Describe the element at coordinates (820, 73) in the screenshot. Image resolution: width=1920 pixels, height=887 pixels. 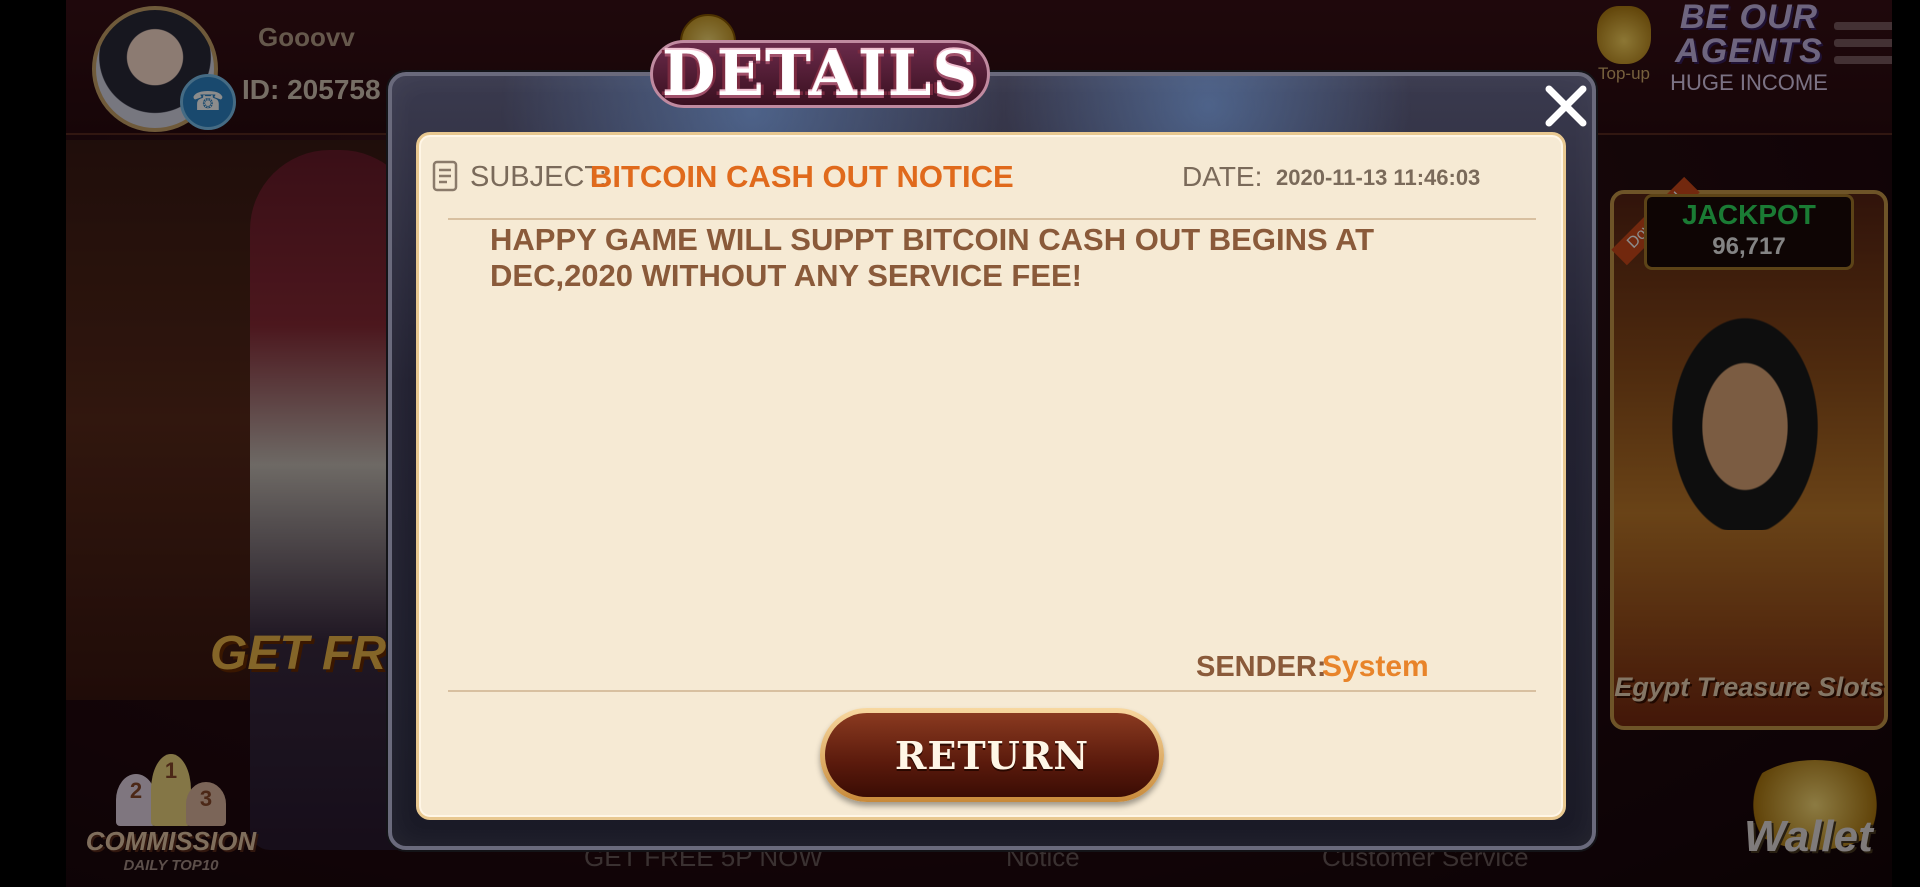
I see `dialog-title: DETAILS` at that location.